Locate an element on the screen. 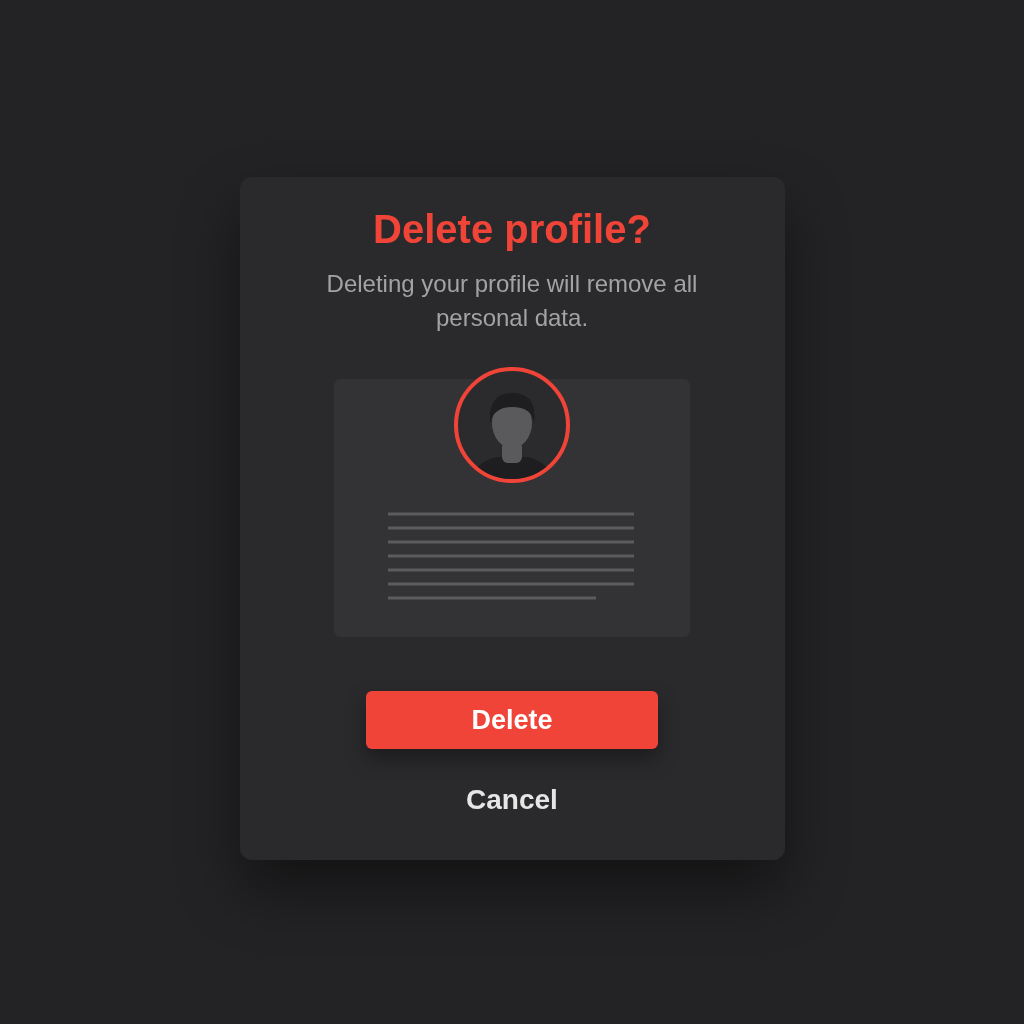 The width and height of the screenshot is (1024, 1024). dialog-message: Deleting your profile will remove all personal data. is located at coordinates (512, 301).